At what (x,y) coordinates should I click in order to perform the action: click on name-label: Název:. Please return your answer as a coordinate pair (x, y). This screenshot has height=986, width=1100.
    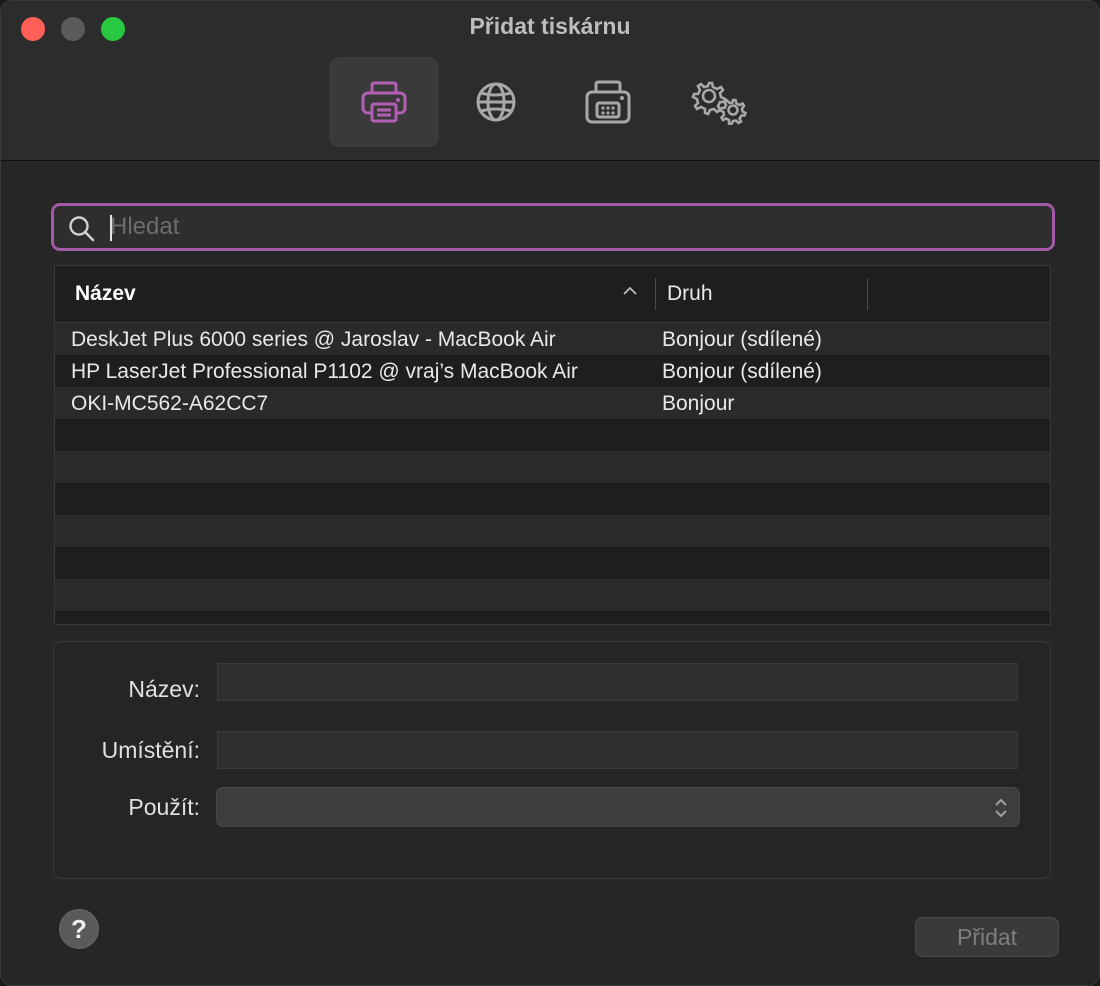
    Looking at the image, I should click on (164, 689).